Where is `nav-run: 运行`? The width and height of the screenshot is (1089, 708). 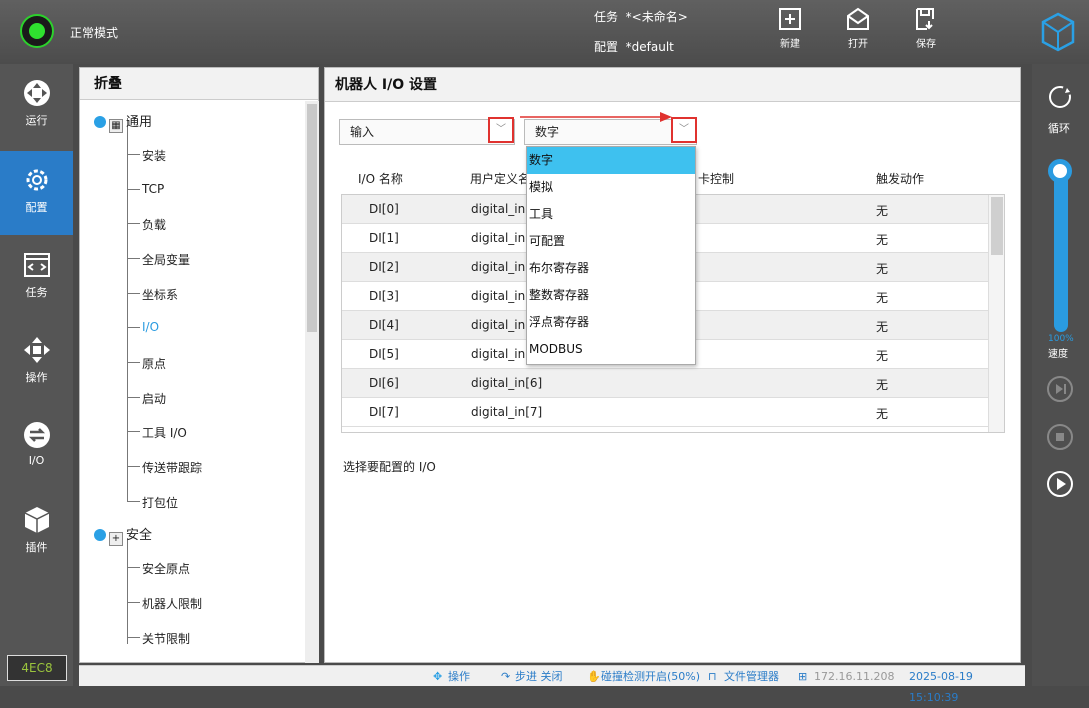
nav-run: 运行 is located at coordinates (36, 106).